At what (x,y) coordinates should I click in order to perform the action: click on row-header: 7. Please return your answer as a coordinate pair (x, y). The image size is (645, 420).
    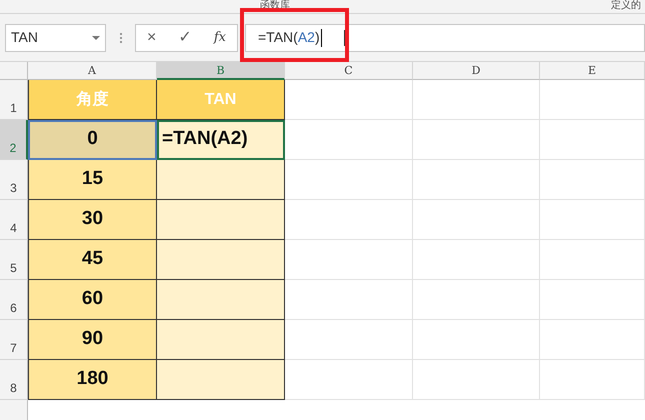
    Looking at the image, I should click on (14, 340).